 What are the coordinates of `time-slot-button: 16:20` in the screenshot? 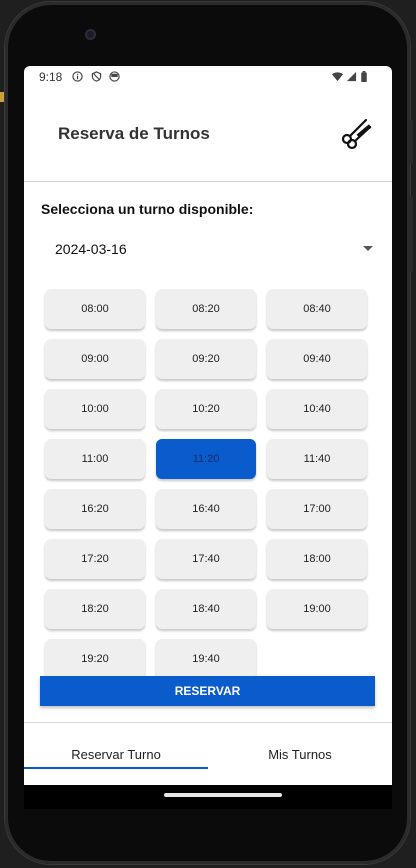 It's located at (95, 509).